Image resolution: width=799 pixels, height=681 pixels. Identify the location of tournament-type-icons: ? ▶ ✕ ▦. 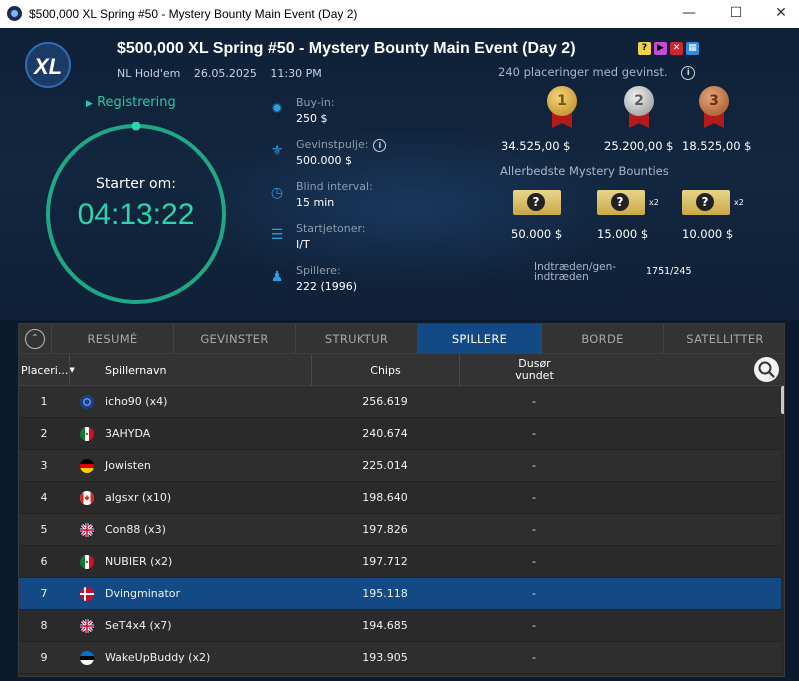
(668, 48).